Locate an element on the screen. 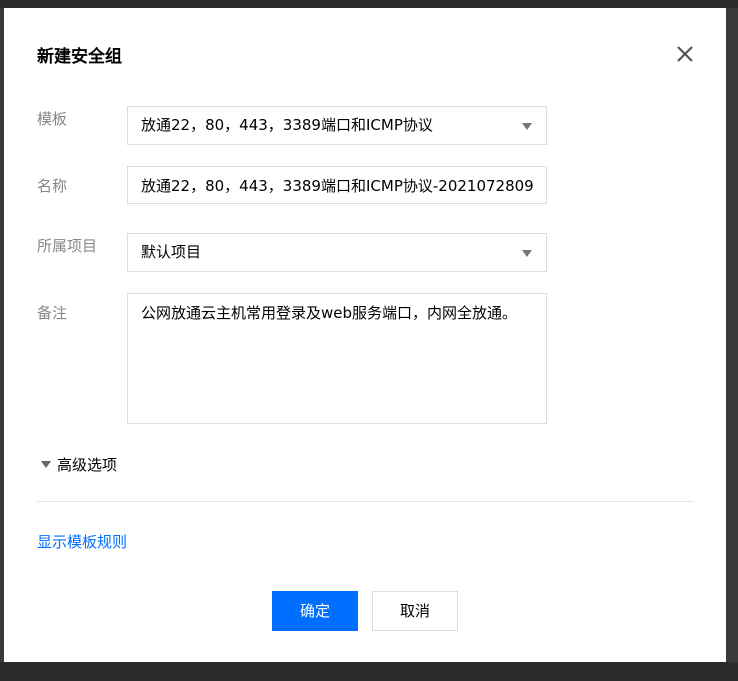 This screenshot has width=738, height=681. project-select-value: 默认项目 is located at coordinates (171, 252).